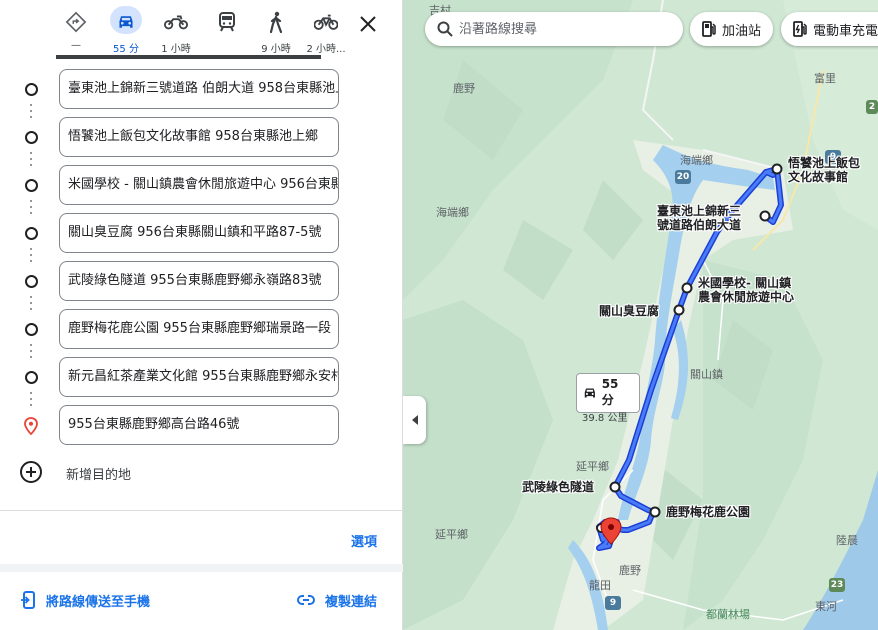  What do you see at coordinates (199, 281) in the screenshot?
I see `waypoint-input: 武陵綠色隧道 955台東縣鹿野鄉永嶺路83號` at bounding box center [199, 281].